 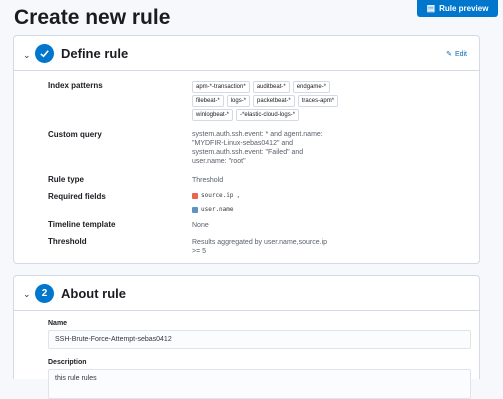 I want to click on custom-query-line: user.name: "root", so click(x=219, y=161).